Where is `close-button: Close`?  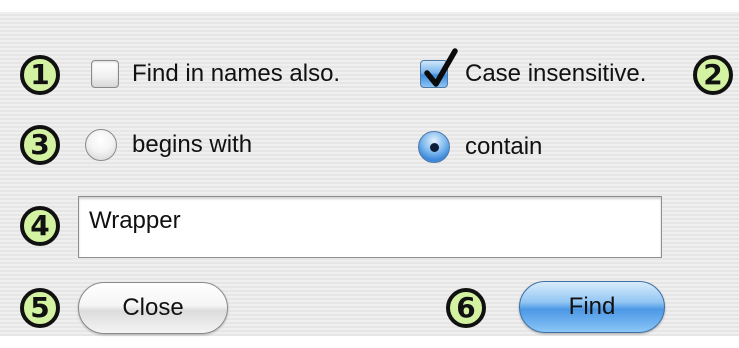
close-button: Close is located at coordinates (153, 308).